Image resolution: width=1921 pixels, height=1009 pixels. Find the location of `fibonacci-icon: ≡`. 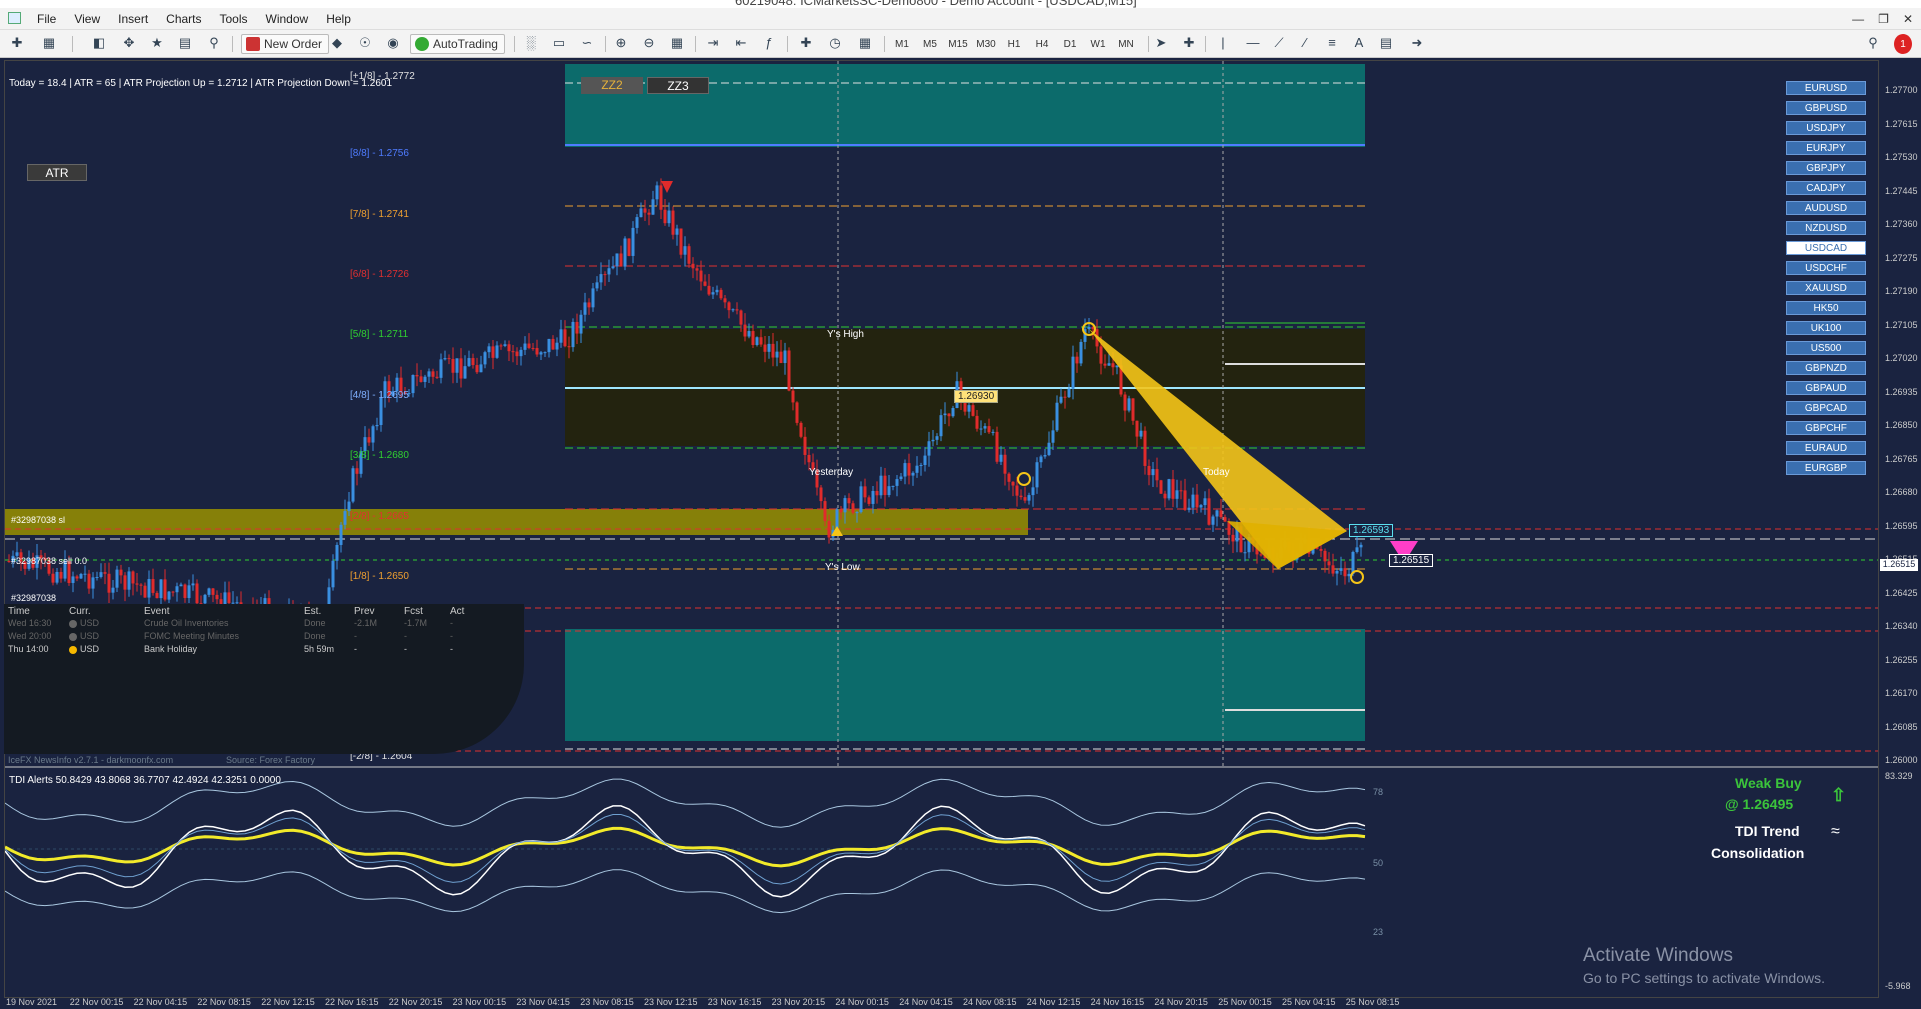

fibonacci-icon: ≡ is located at coordinates (1332, 43).